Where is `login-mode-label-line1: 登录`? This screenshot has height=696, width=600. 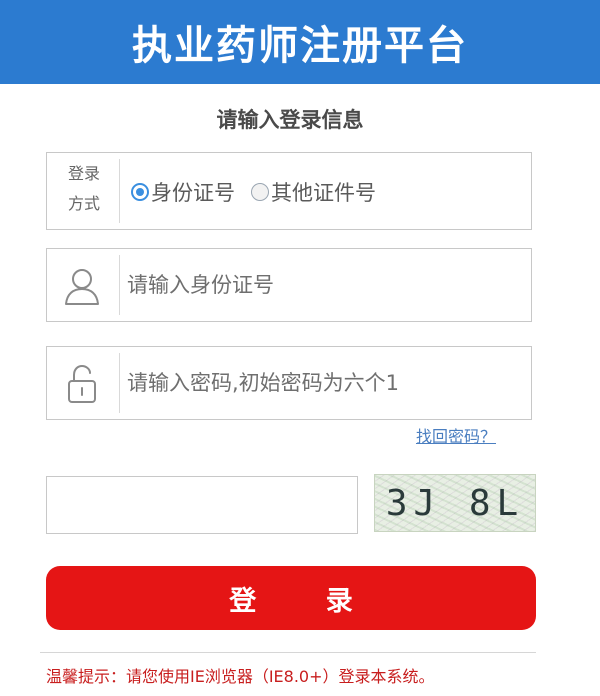
login-mode-label-line1: 登录 is located at coordinates (83, 173).